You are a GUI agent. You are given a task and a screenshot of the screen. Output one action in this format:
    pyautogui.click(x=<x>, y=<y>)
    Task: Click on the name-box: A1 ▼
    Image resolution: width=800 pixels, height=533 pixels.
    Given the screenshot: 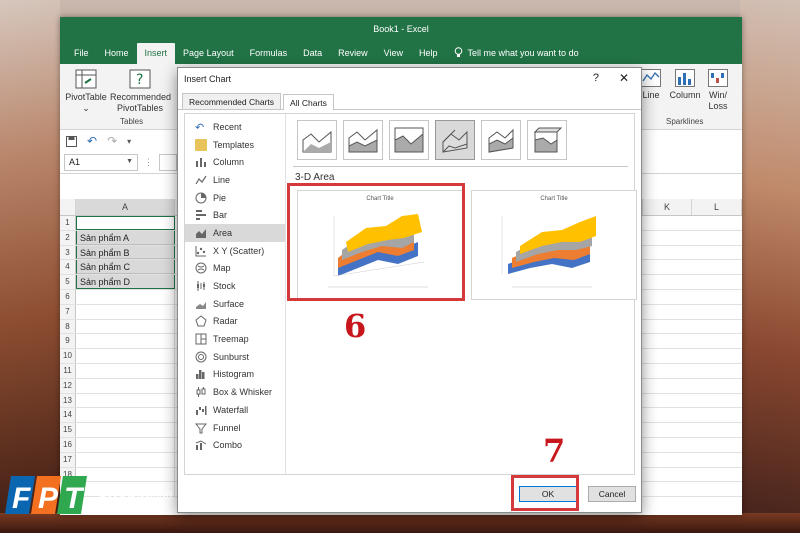 What is the action you would take?
    pyautogui.click(x=101, y=162)
    